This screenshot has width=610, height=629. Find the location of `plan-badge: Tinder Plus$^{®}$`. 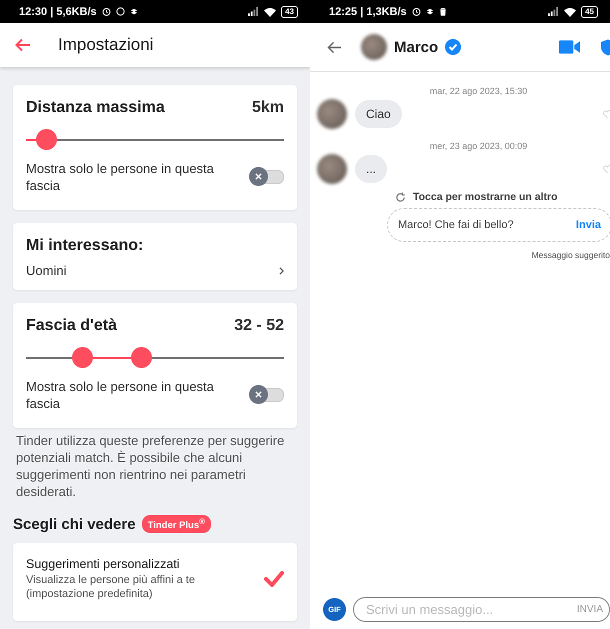

plan-badge: Tinder Plus$^{®}$ is located at coordinates (176, 524).